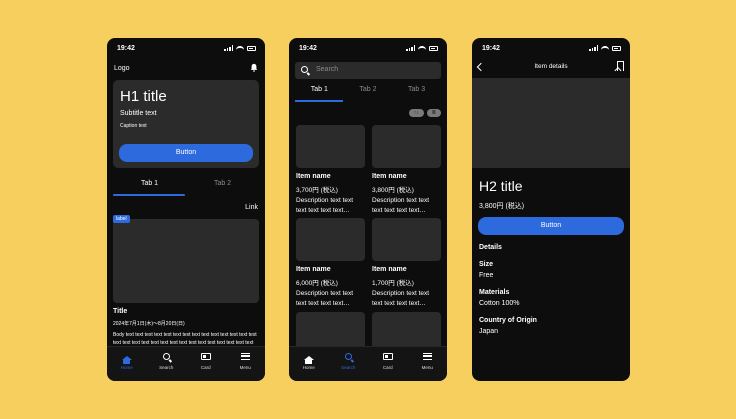 The width and height of the screenshot is (736, 419). What do you see at coordinates (133, 126) in the screenshot?
I see `caption: Caption text` at bounding box center [133, 126].